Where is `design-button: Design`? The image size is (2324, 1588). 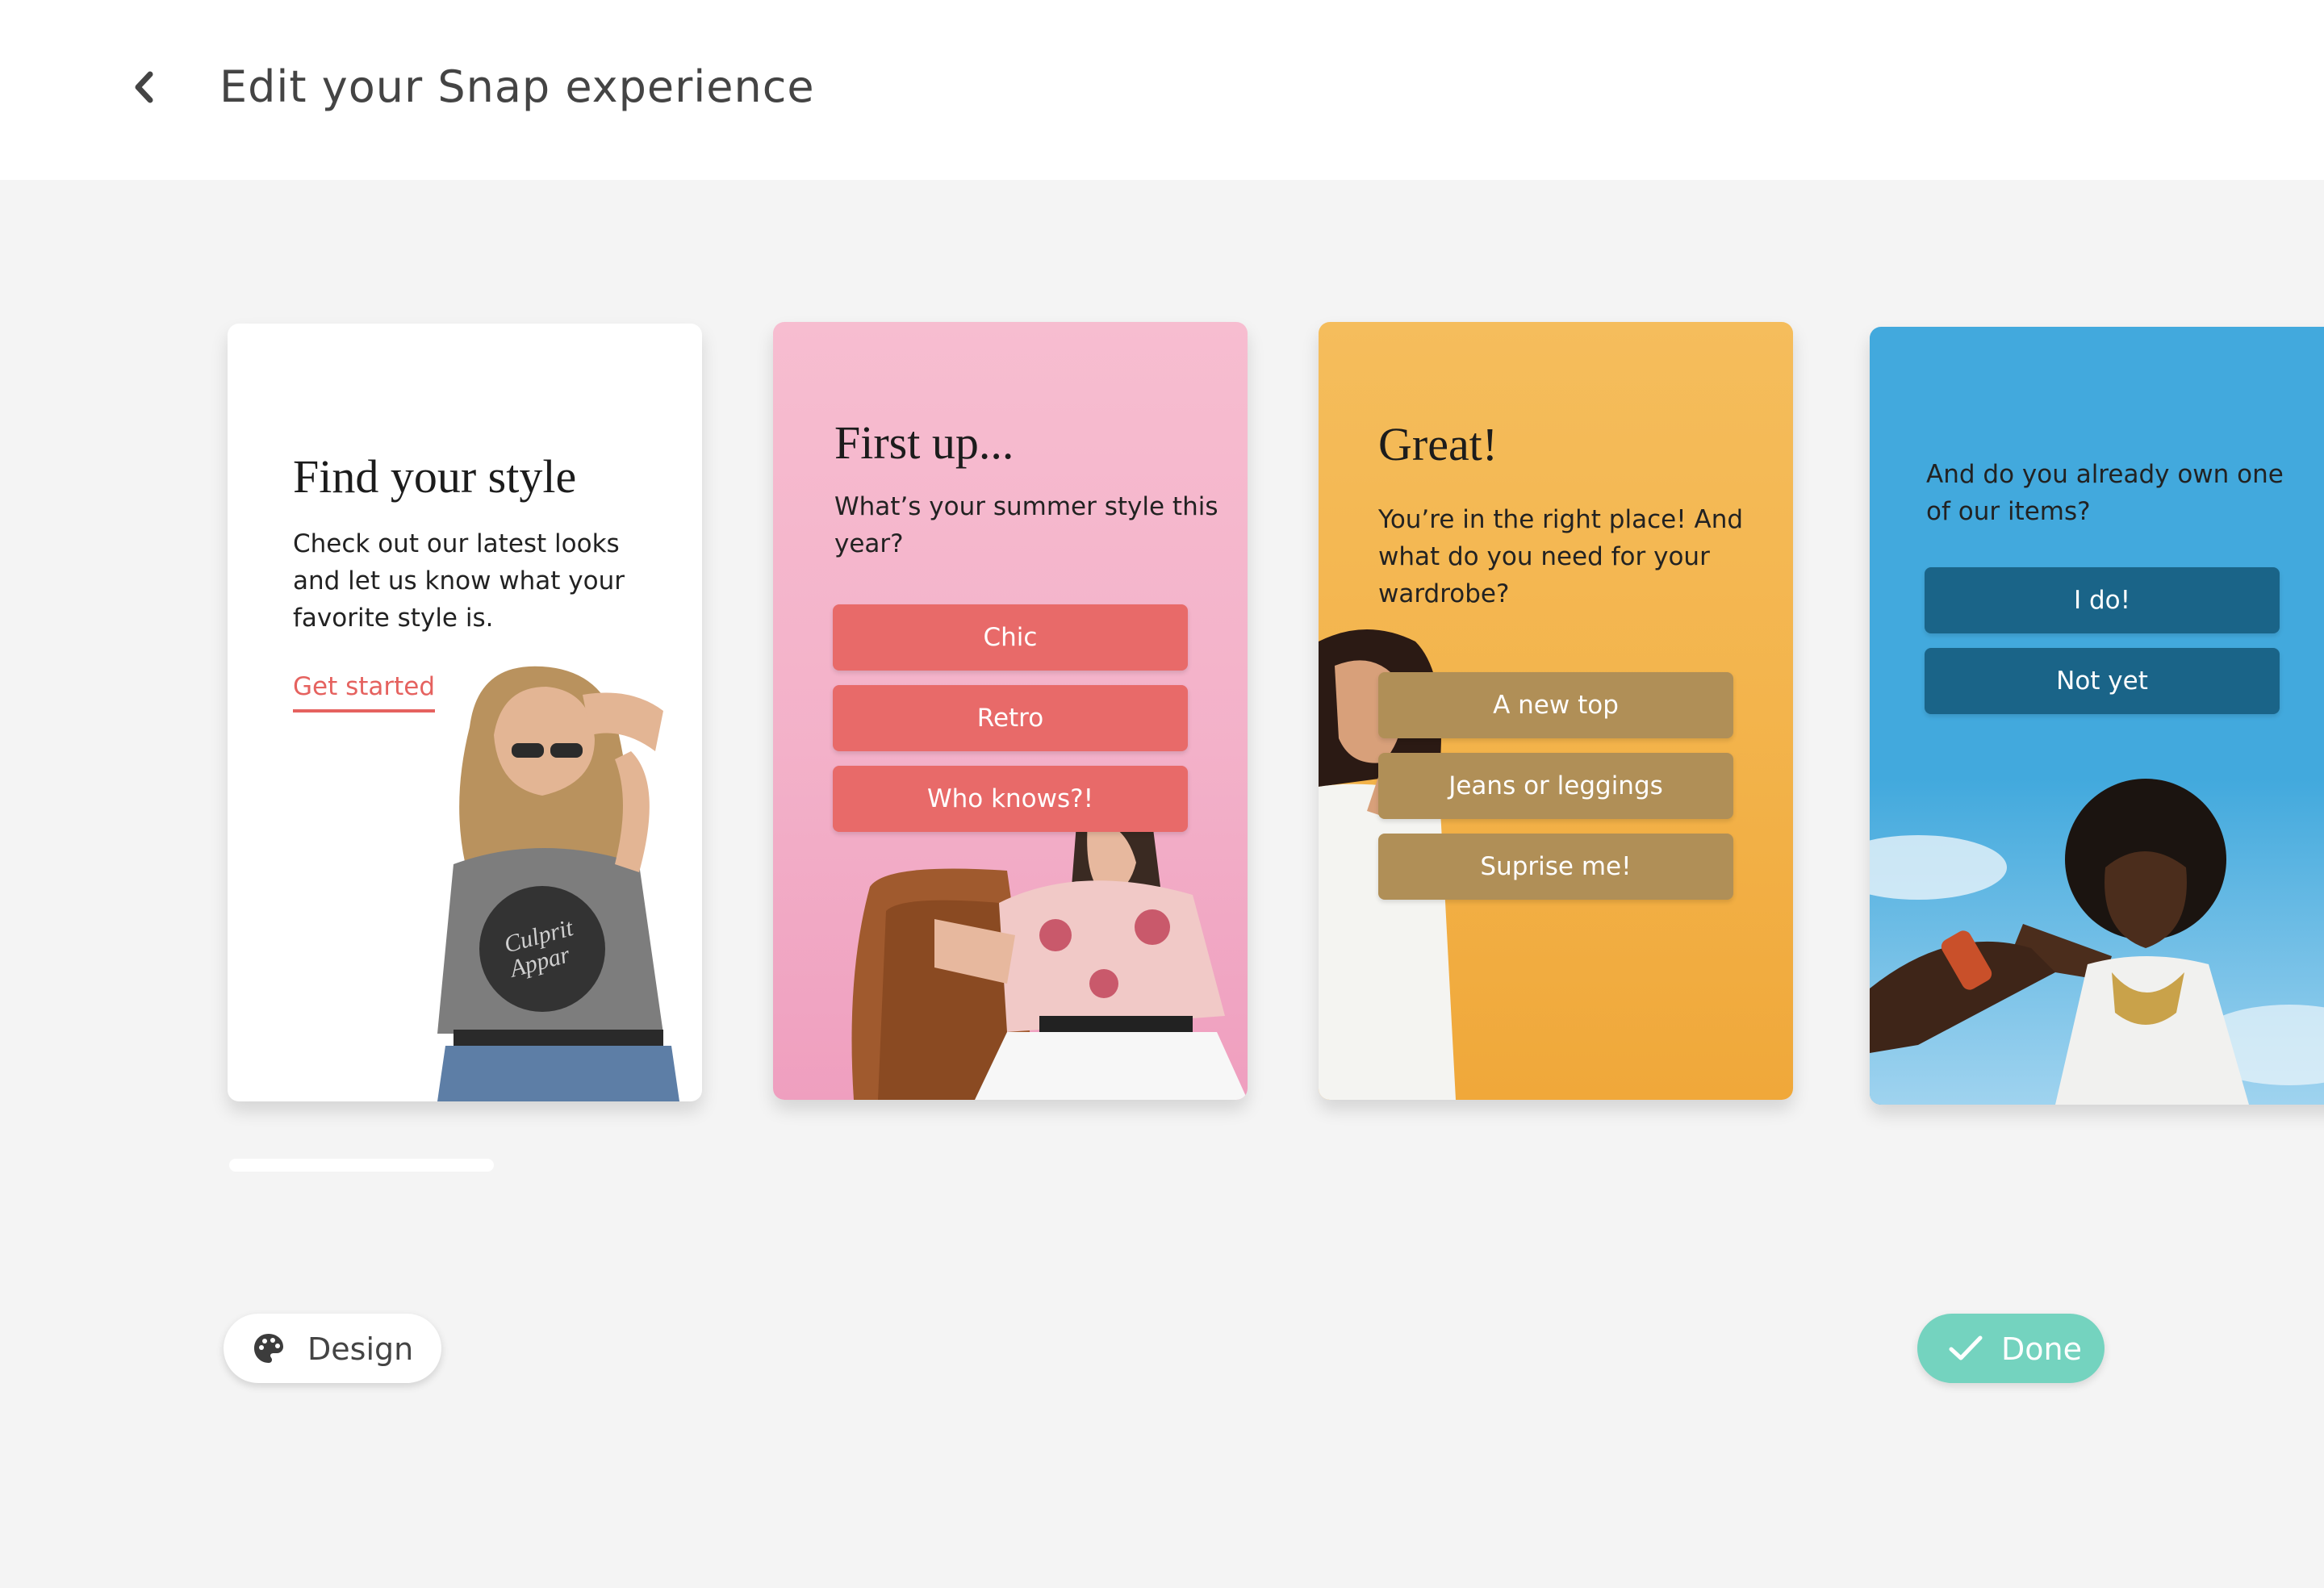
design-button: Design is located at coordinates (332, 1348).